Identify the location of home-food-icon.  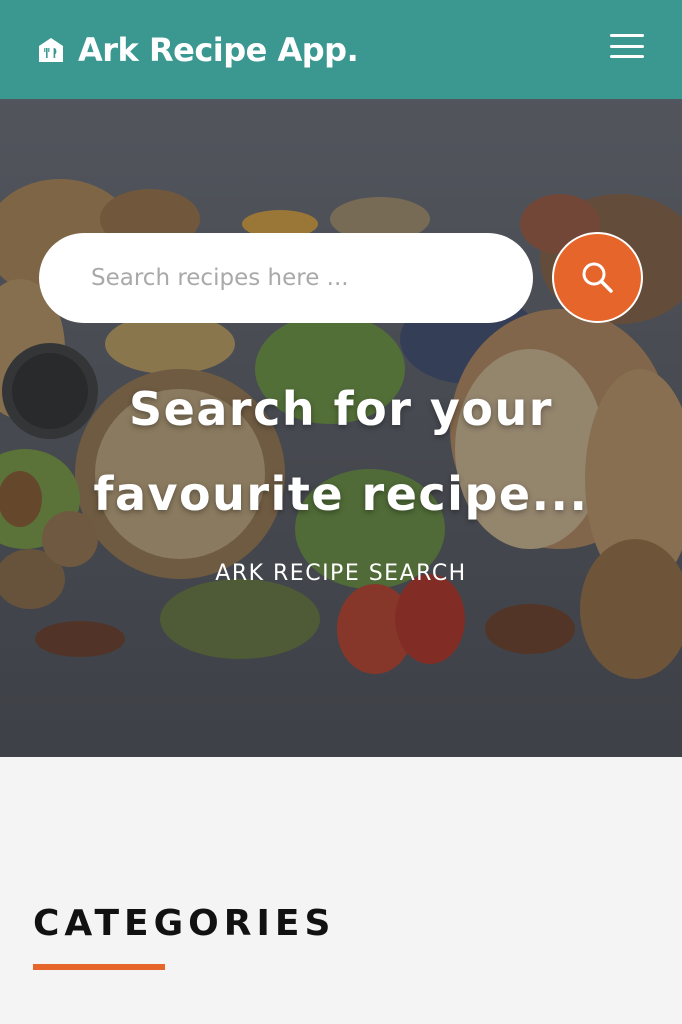
(51, 49).